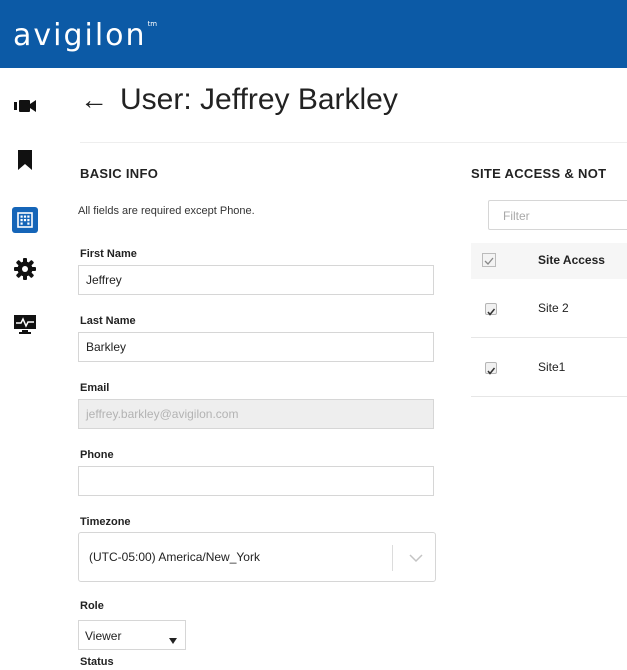 The image size is (627, 670). Describe the element at coordinates (97, 455) in the screenshot. I see `phone-label: Phone` at that location.